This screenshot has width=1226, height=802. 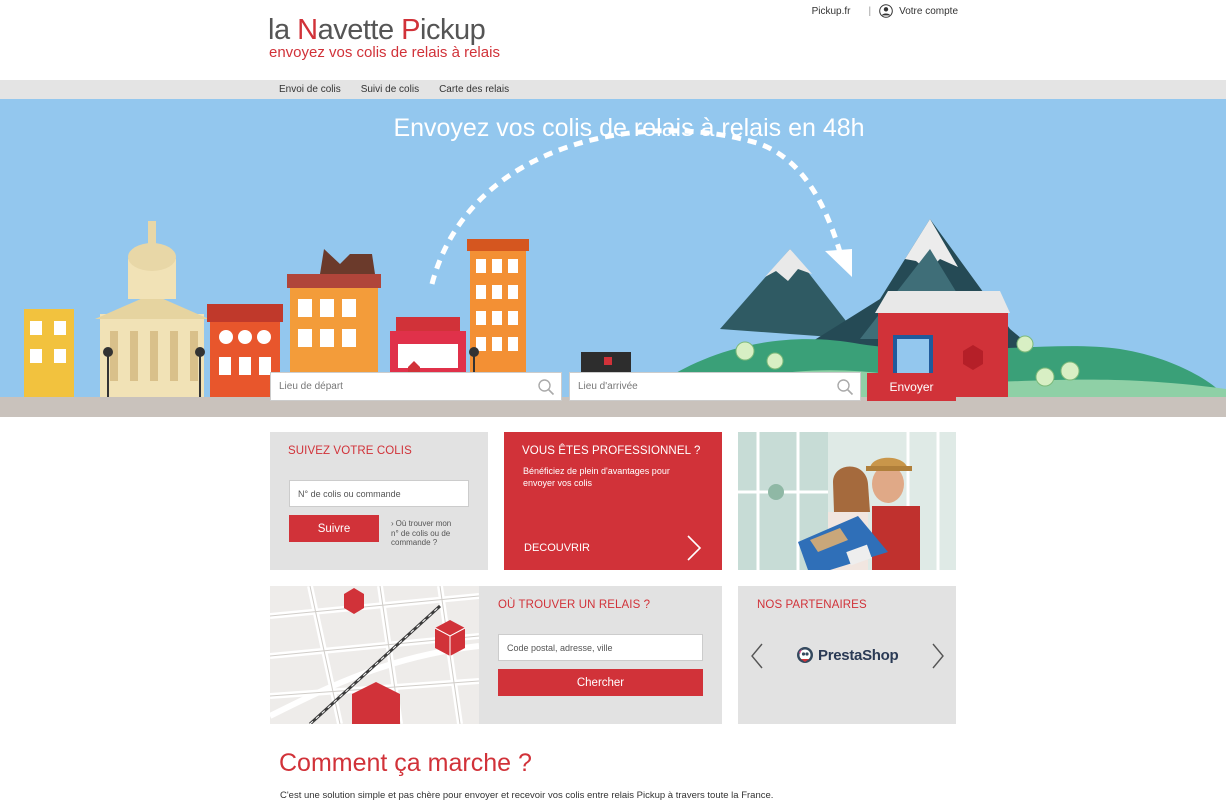 I want to click on promo-photo, so click(x=847, y=501).